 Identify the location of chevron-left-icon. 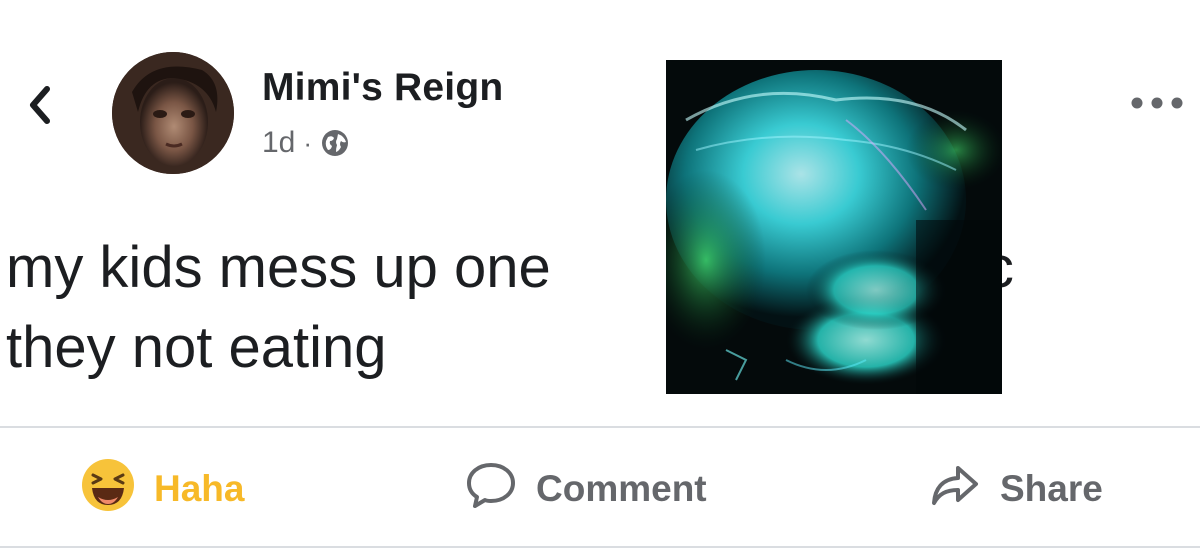
(40, 105).